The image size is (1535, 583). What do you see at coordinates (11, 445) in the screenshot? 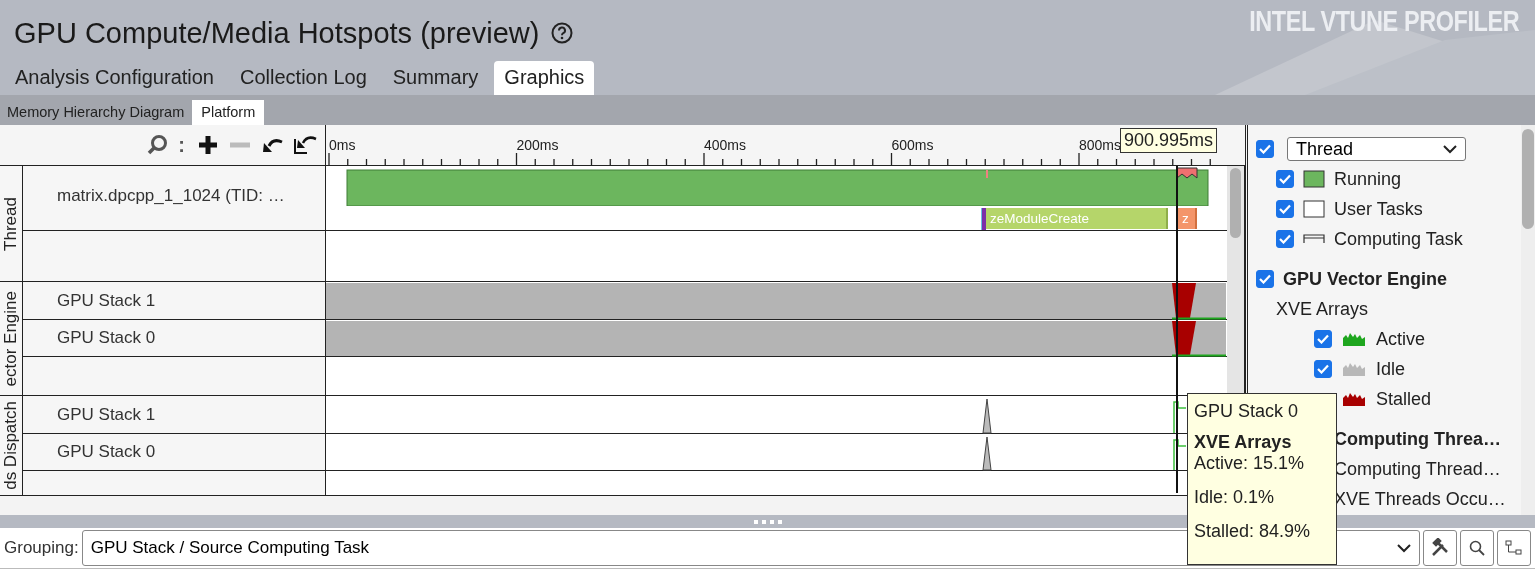
I see `group-label: ds Dispatch` at bounding box center [11, 445].